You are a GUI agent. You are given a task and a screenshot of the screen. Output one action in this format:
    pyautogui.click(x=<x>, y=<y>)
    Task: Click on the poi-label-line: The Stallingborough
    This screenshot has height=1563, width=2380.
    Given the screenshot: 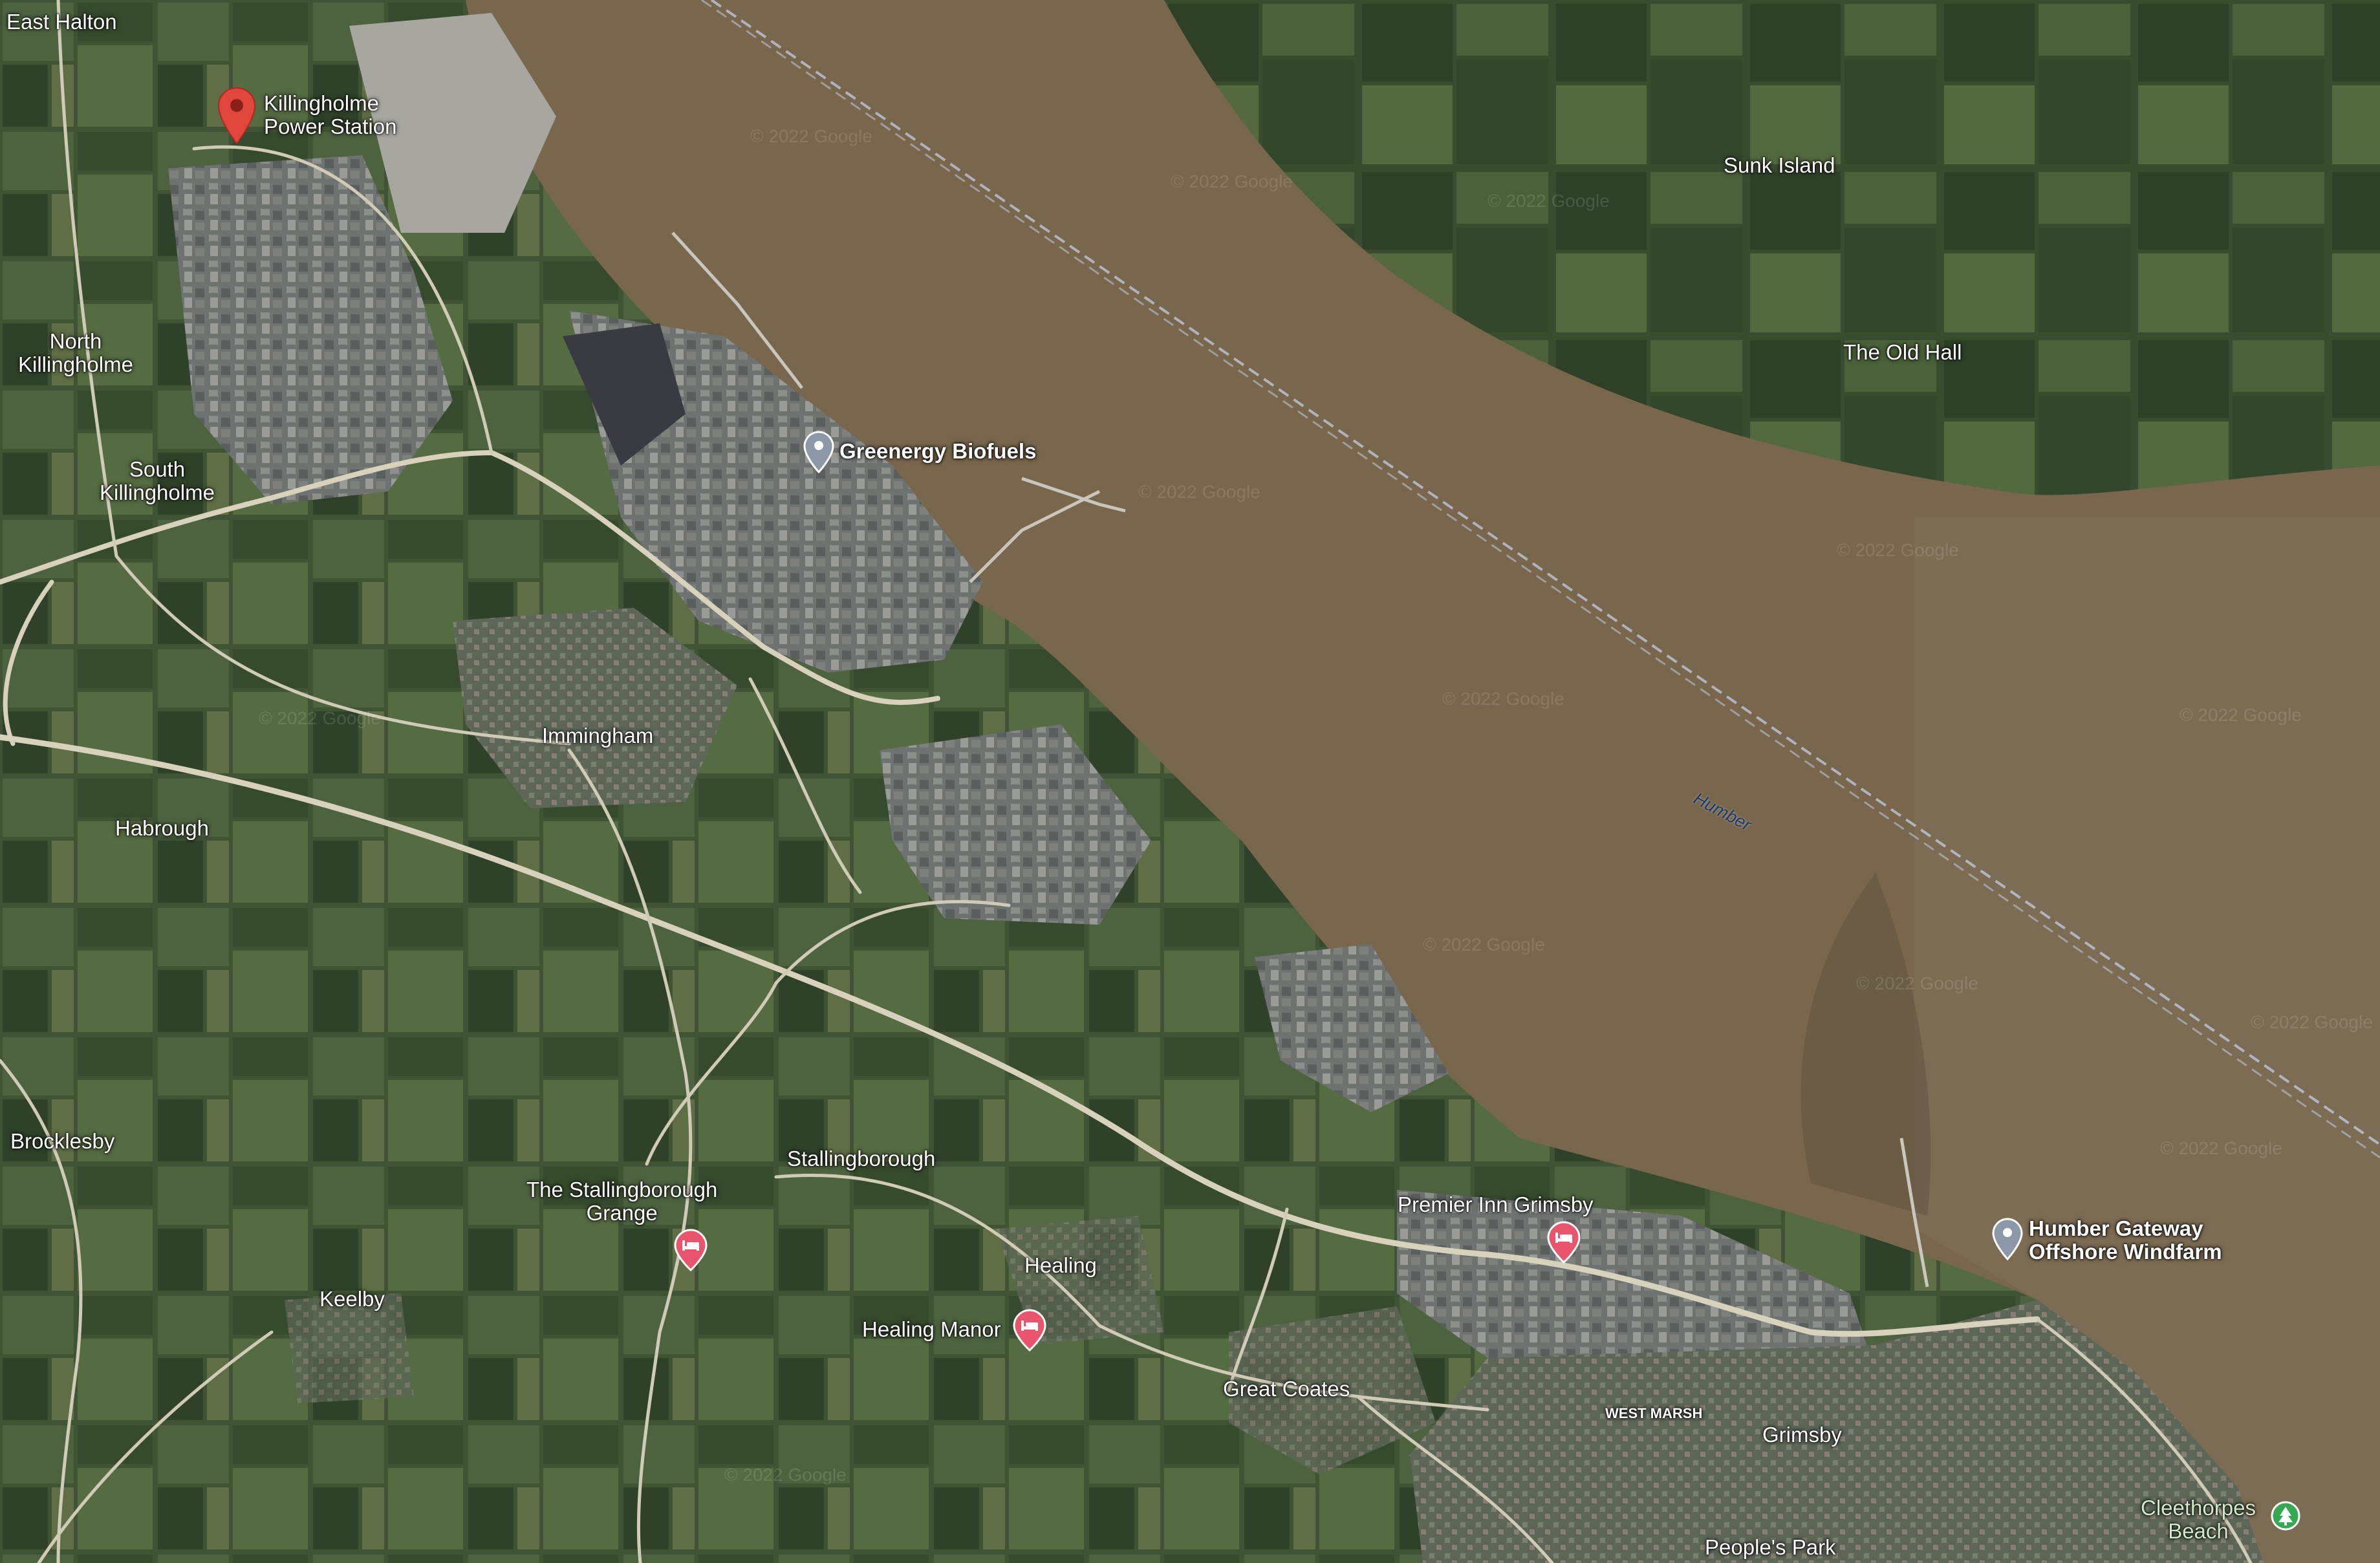 What is the action you would take?
    pyautogui.click(x=622, y=1190)
    